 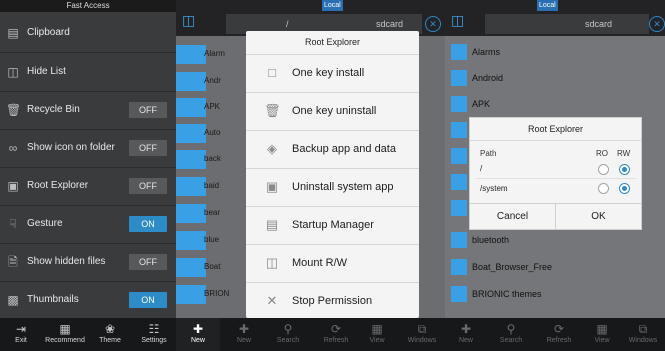 What do you see at coordinates (555, 268) in the screenshot?
I see `folder-row: Boat_Browser_Free` at bounding box center [555, 268].